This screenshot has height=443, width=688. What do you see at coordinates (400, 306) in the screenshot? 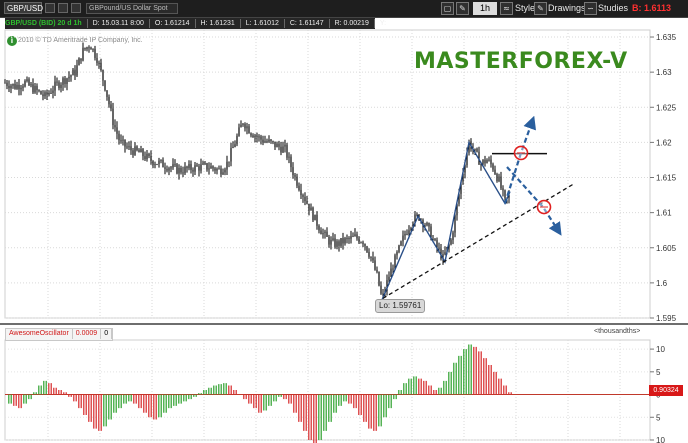
I see `low-price-label: Lo: 1.59761` at bounding box center [400, 306].